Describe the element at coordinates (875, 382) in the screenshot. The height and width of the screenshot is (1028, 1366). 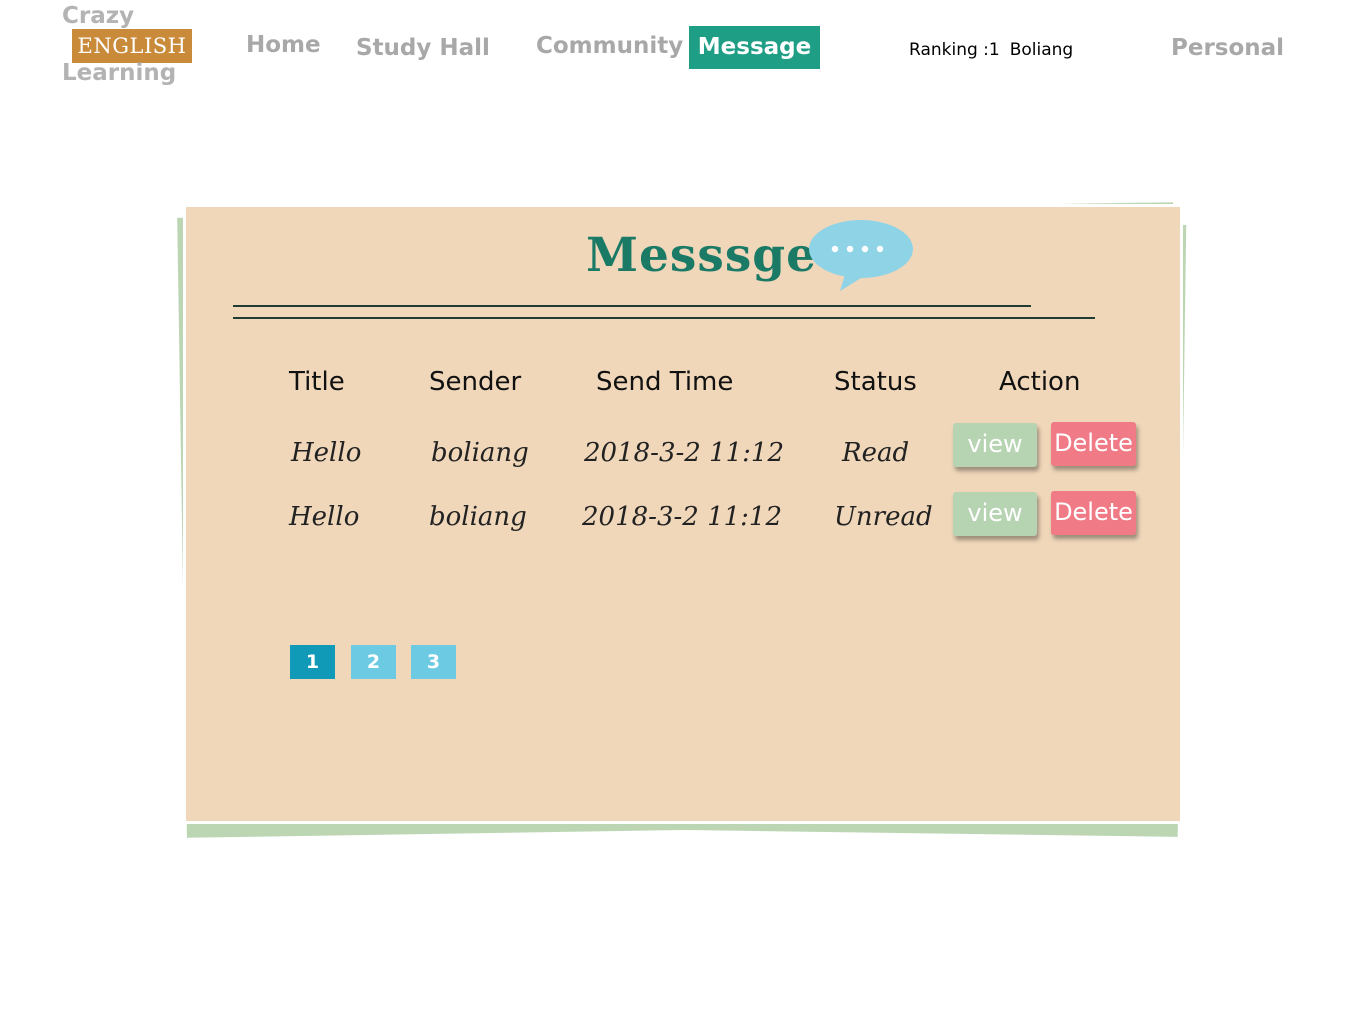
I see `column-header-status: Status` at that location.